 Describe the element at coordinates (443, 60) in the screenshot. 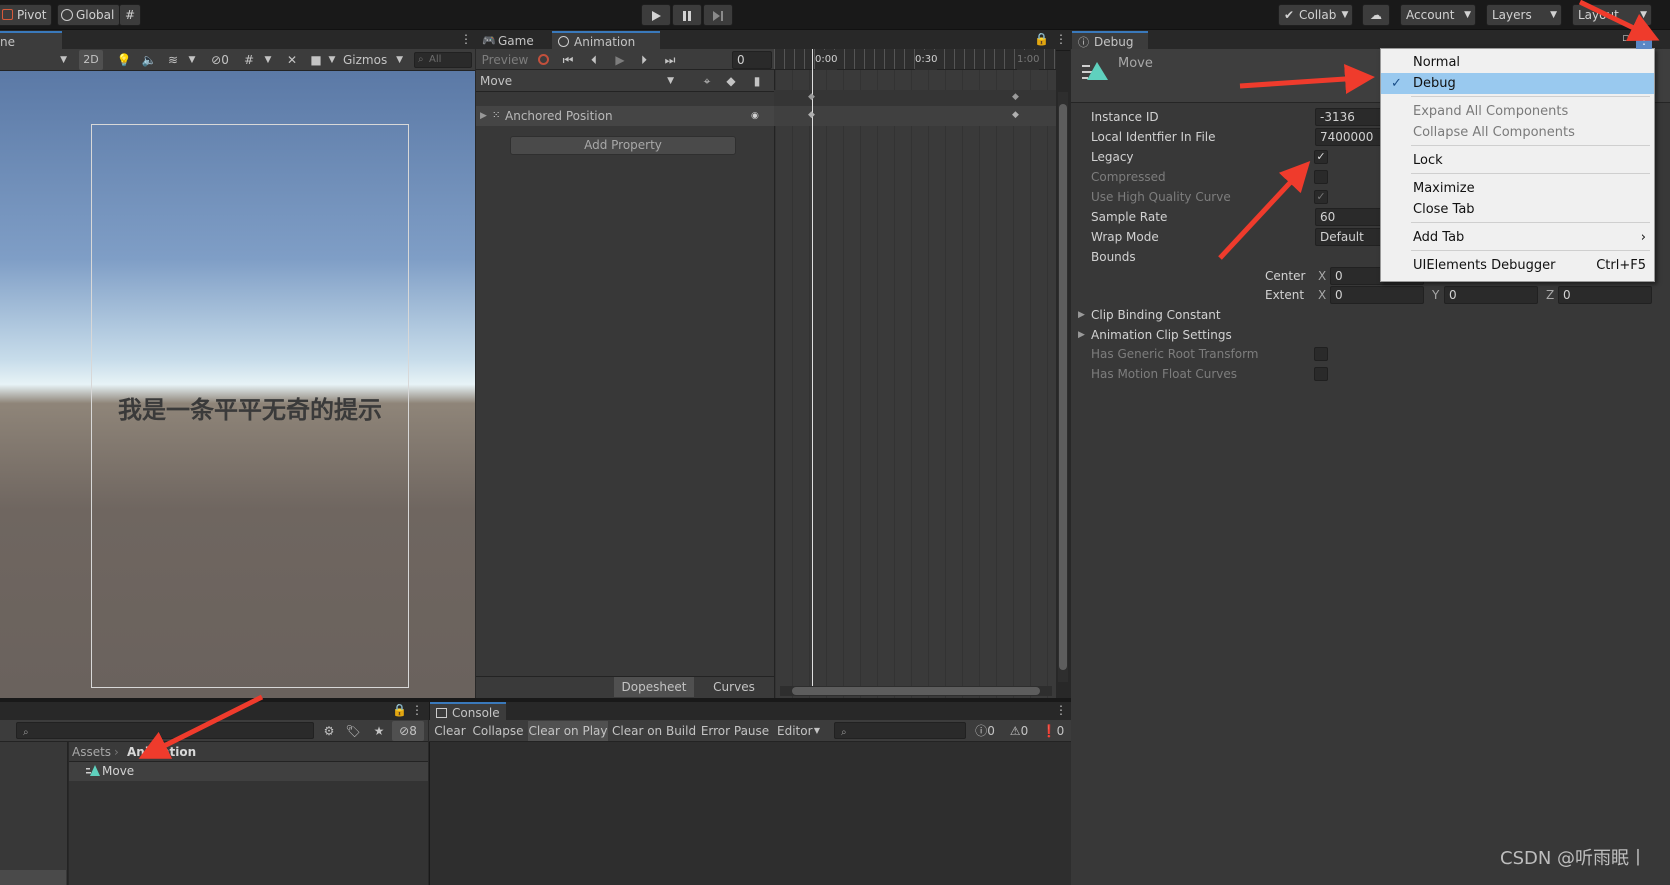

I see `scene-search-input: ⌕ All` at that location.